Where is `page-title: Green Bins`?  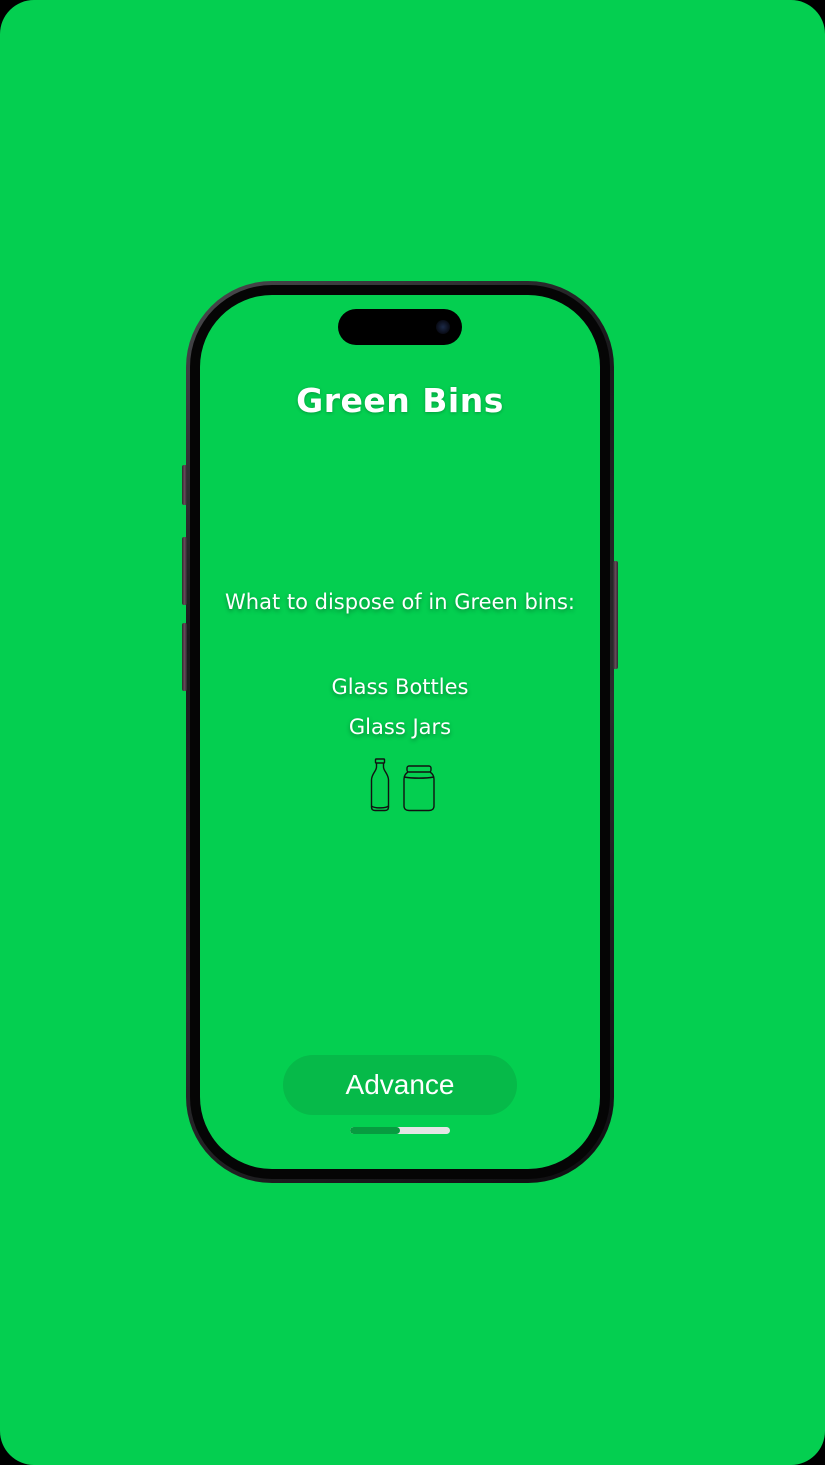 page-title: Green Bins is located at coordinates (400, 400).